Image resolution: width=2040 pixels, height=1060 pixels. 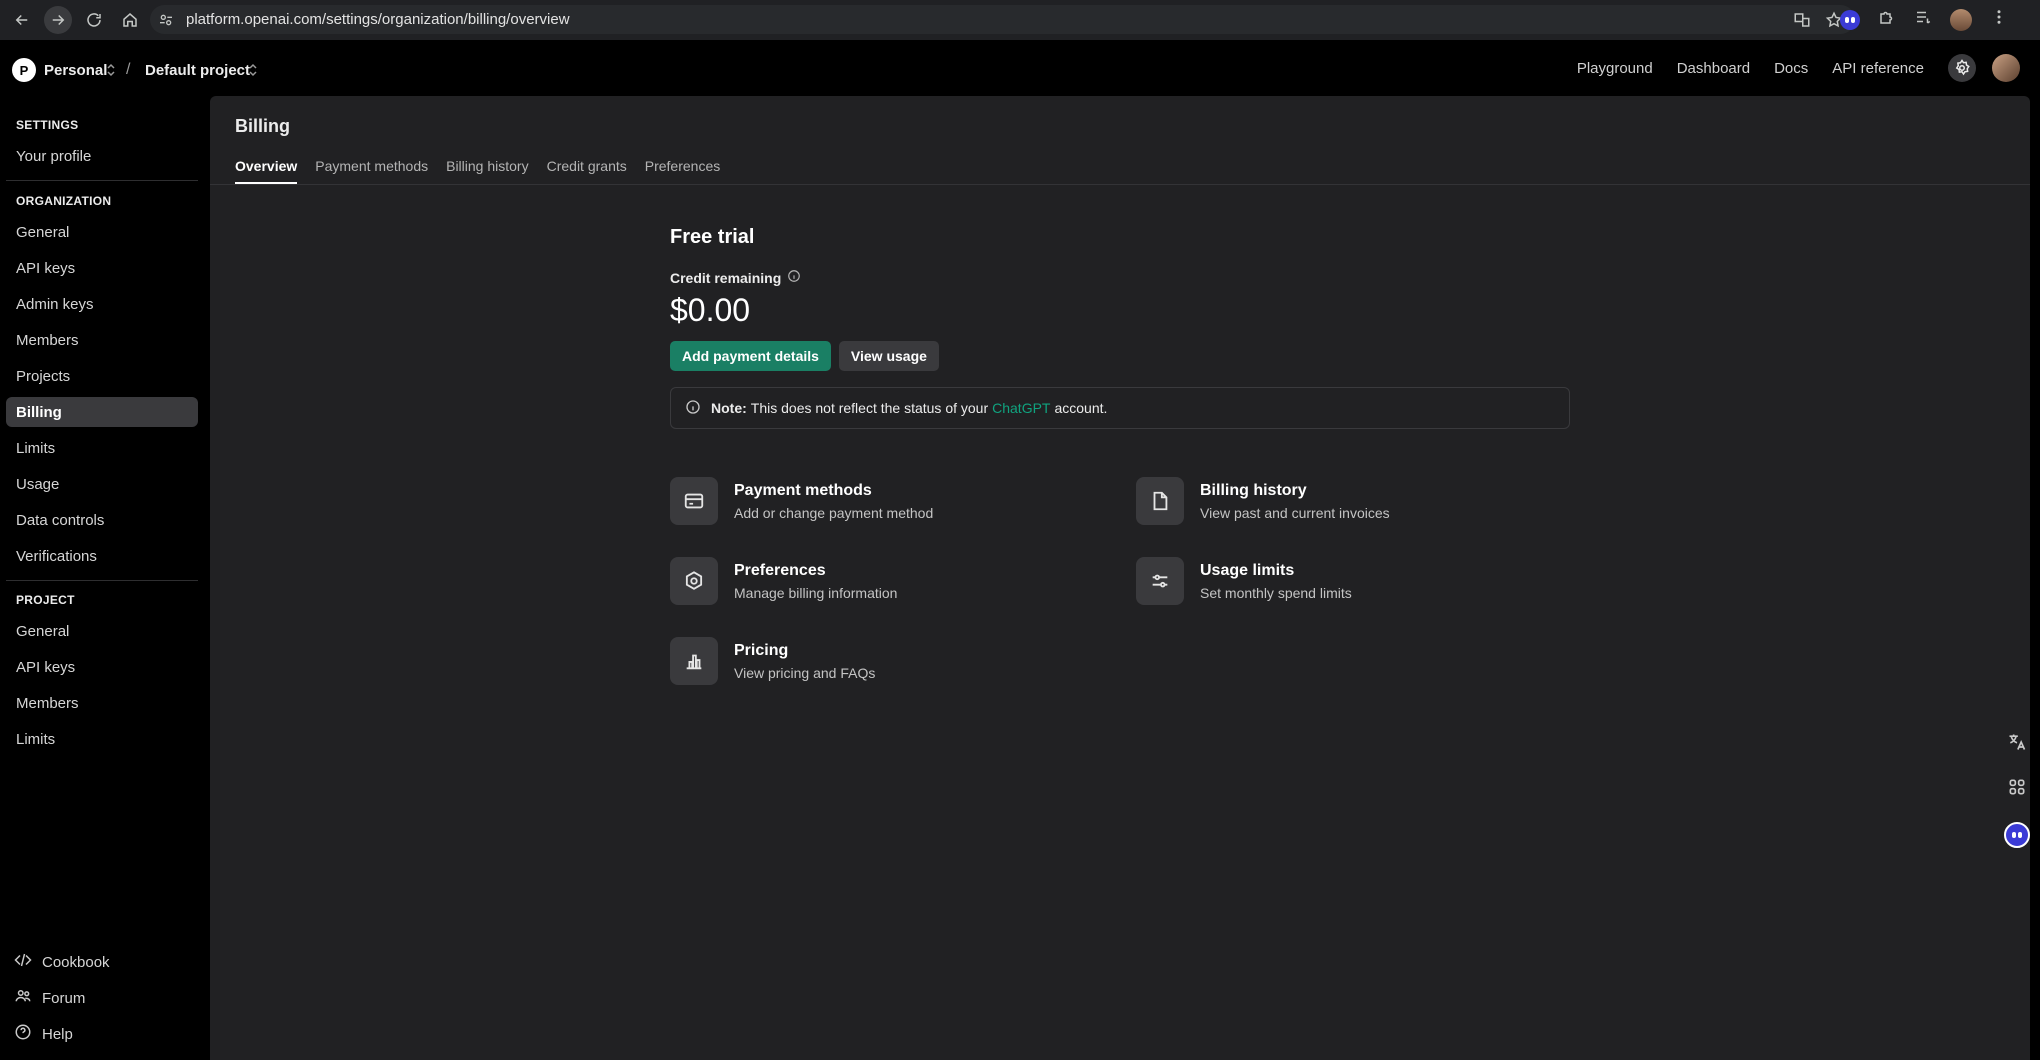 I want to click on apps-grid-icon, so click(x=2017, y=789).